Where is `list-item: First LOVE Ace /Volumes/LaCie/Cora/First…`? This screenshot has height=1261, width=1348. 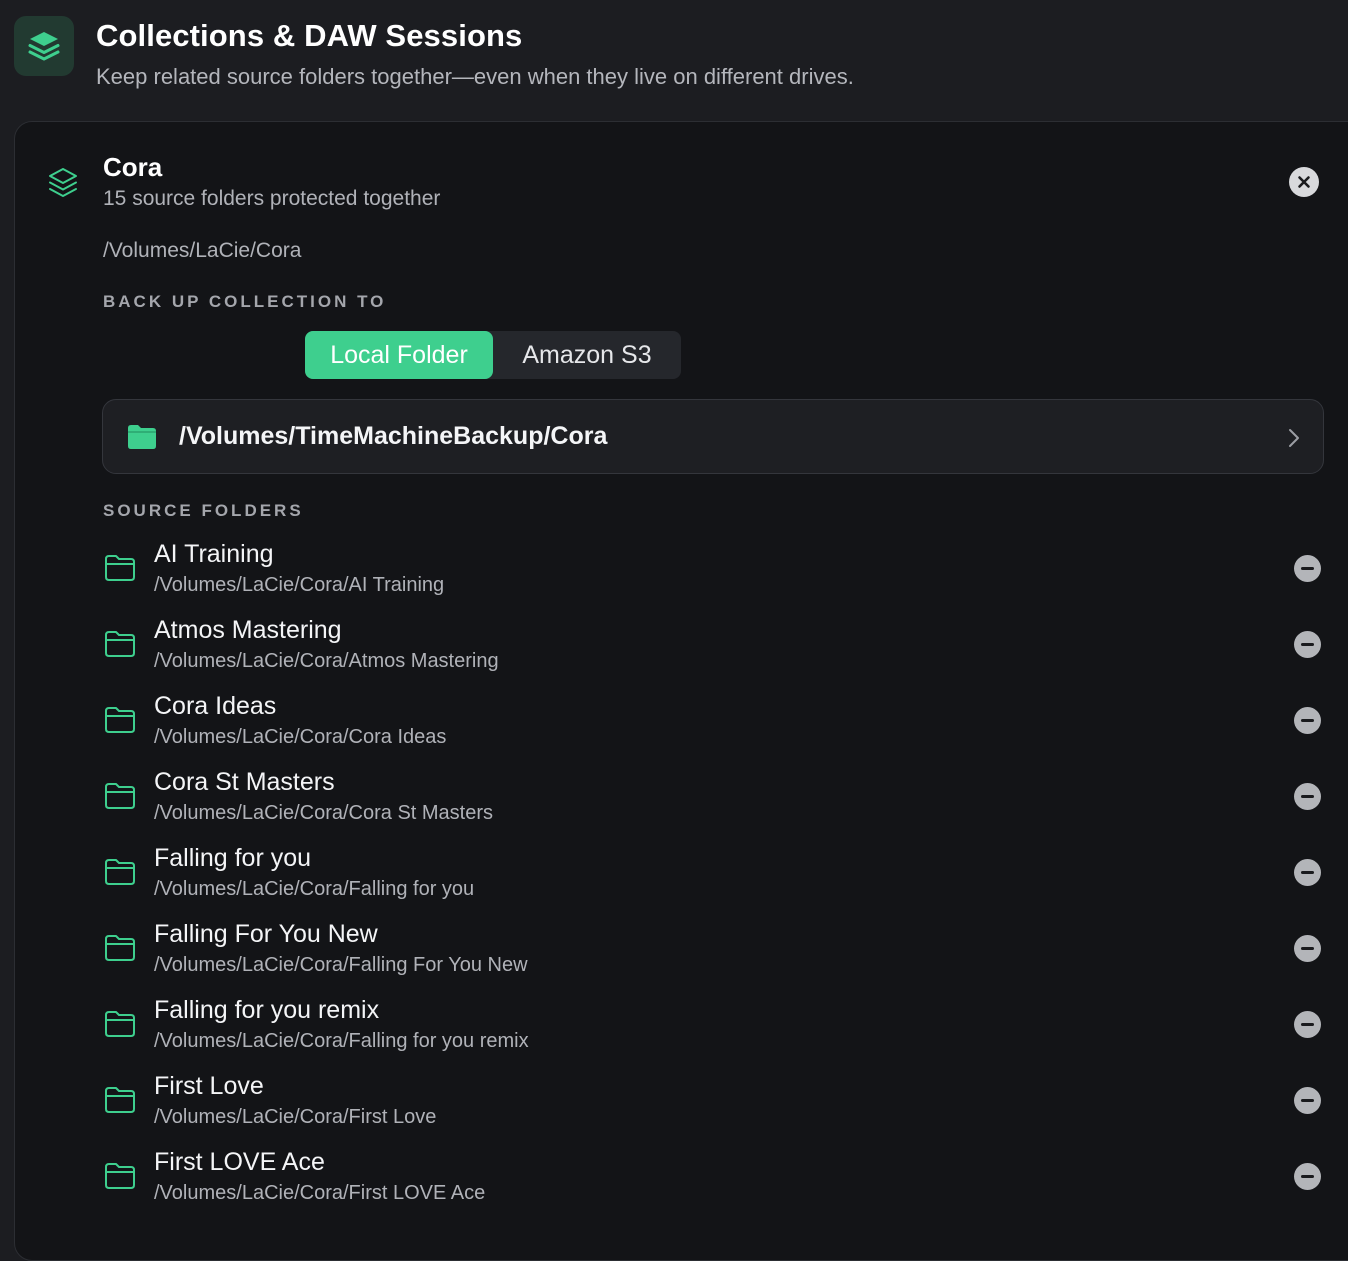 list-item: First LOVE Ace /Volumes/LaCie/Cora/First… is located at coordinates (681, 1182).